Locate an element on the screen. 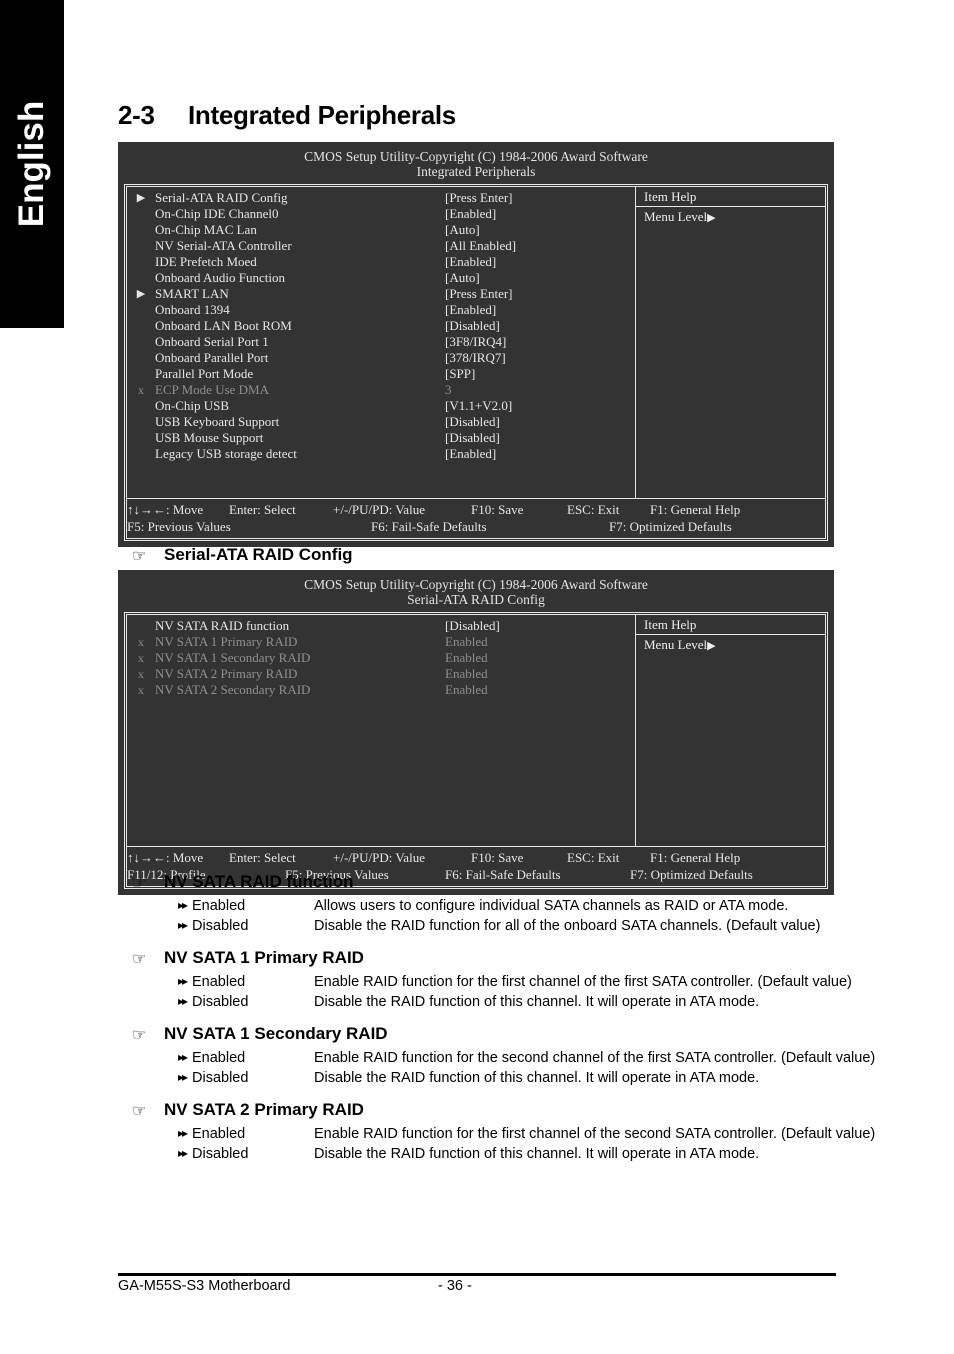 The image size is (954, 1354). bios-row-label: NV Serial-ATA Controller is located at coordinates (223, 245).